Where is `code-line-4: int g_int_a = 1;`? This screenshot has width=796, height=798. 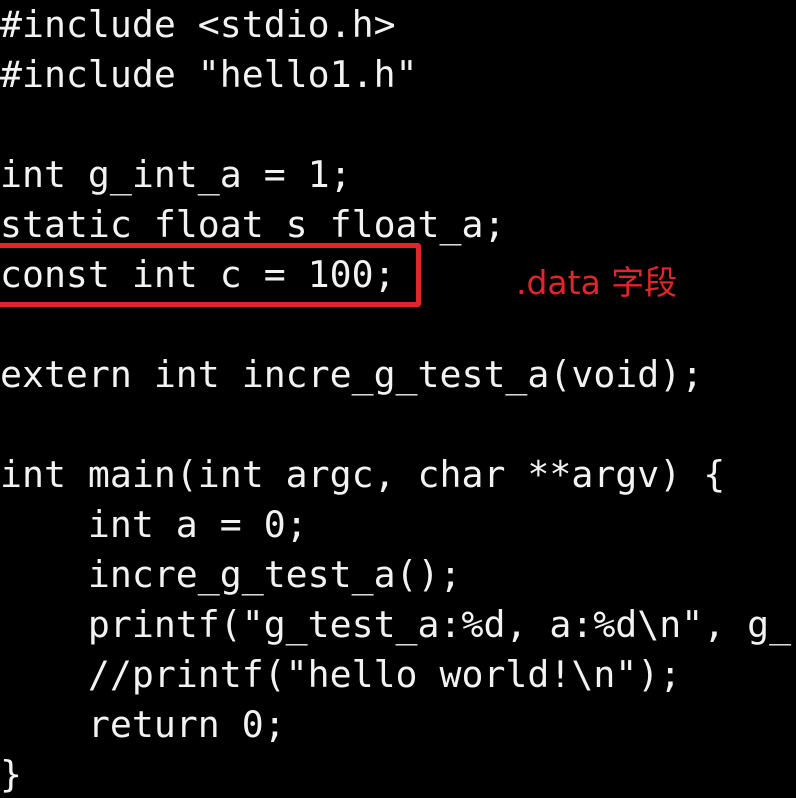
code-line-4: int g_int_a = 1; is located at coordinates (176, 174).